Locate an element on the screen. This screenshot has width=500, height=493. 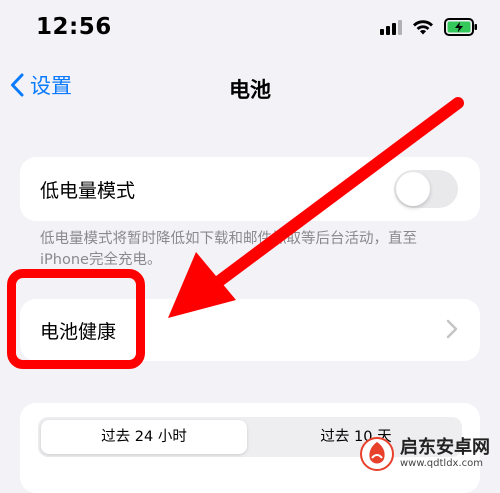
segment-last-10-days: 过去 10 天 is located at coordinates (356, 437).